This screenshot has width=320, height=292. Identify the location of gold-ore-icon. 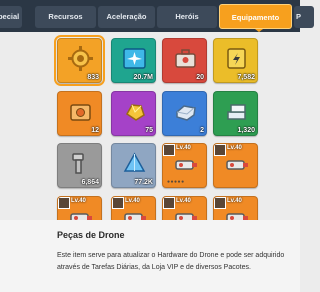
(134, 111).